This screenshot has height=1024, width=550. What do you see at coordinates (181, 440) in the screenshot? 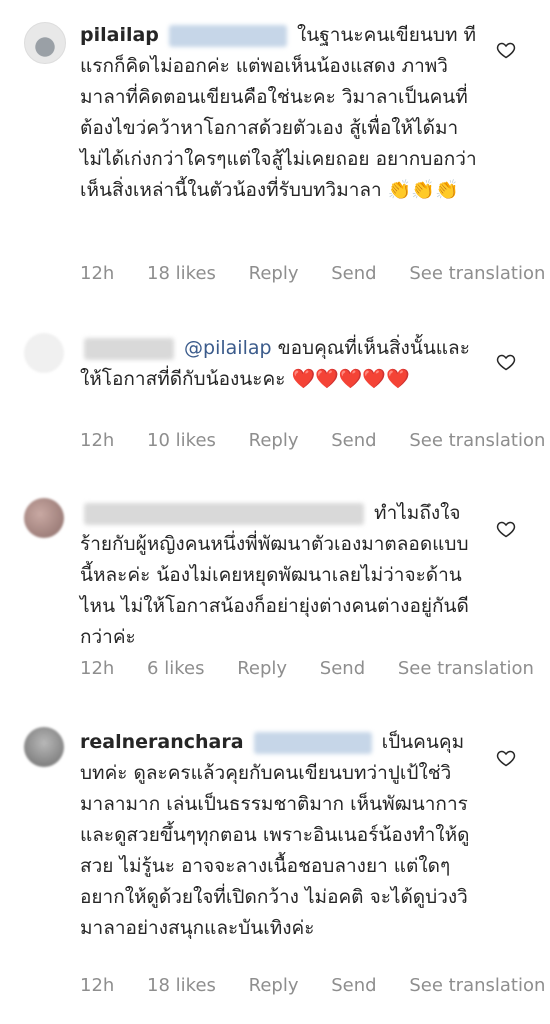
I see `comment-likes: 10 likes` at bounding box center [181, 440].